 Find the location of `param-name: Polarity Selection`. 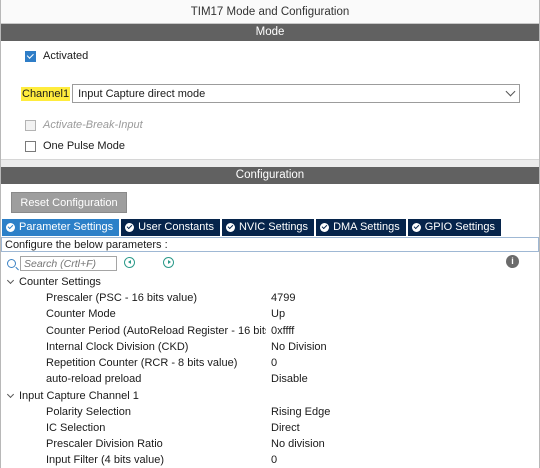

param-name: Polarity Selection is located at coordinates (88, 412).